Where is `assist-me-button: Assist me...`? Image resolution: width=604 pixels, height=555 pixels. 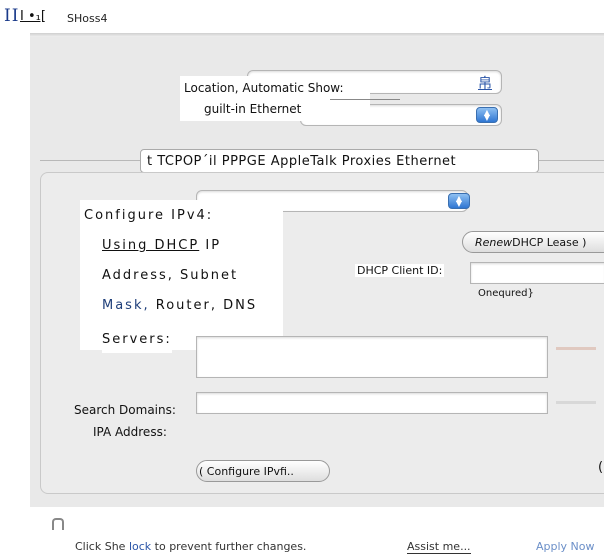
assist-me-button: Assist me... is located at coordinates (439, 547).